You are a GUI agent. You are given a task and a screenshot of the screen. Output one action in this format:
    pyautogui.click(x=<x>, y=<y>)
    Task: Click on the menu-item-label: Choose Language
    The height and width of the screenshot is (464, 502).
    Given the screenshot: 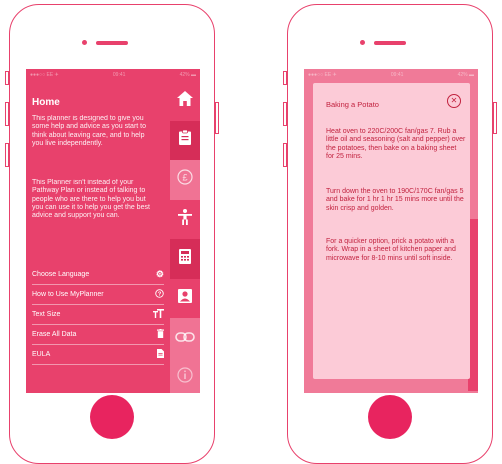 What is the action you would take?
    pyautogui.click(x=61, y=274)
    